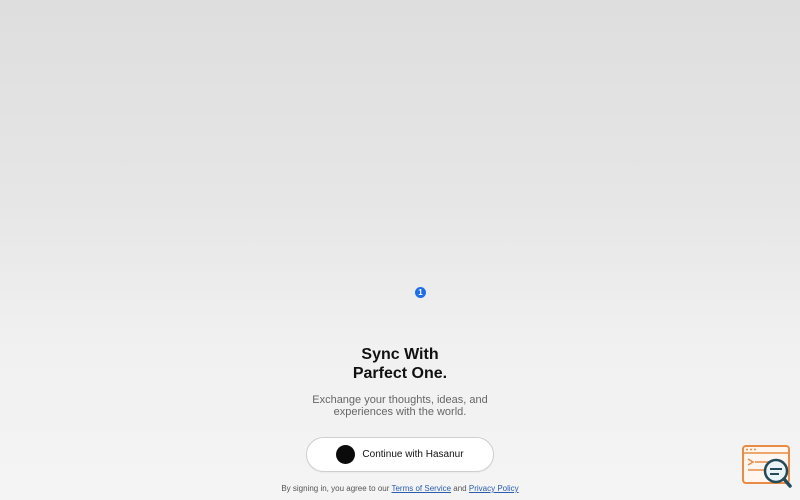 The image size is (800, 500). Describe the element at coordinates (460, 488) in the screenshot. I see `terms-conjunction: and` at that location.